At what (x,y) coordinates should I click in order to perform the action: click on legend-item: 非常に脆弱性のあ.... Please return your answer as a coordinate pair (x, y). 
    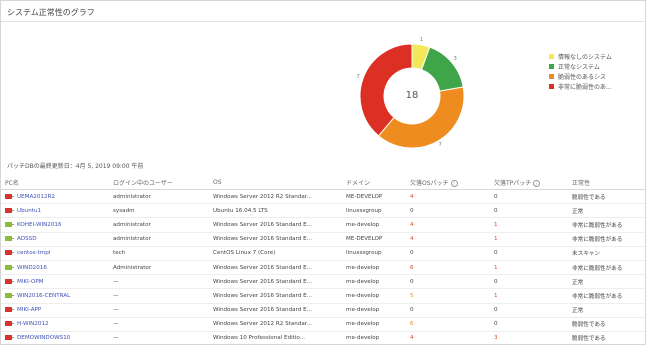
    Looking at the image, I should click on (580, 86).